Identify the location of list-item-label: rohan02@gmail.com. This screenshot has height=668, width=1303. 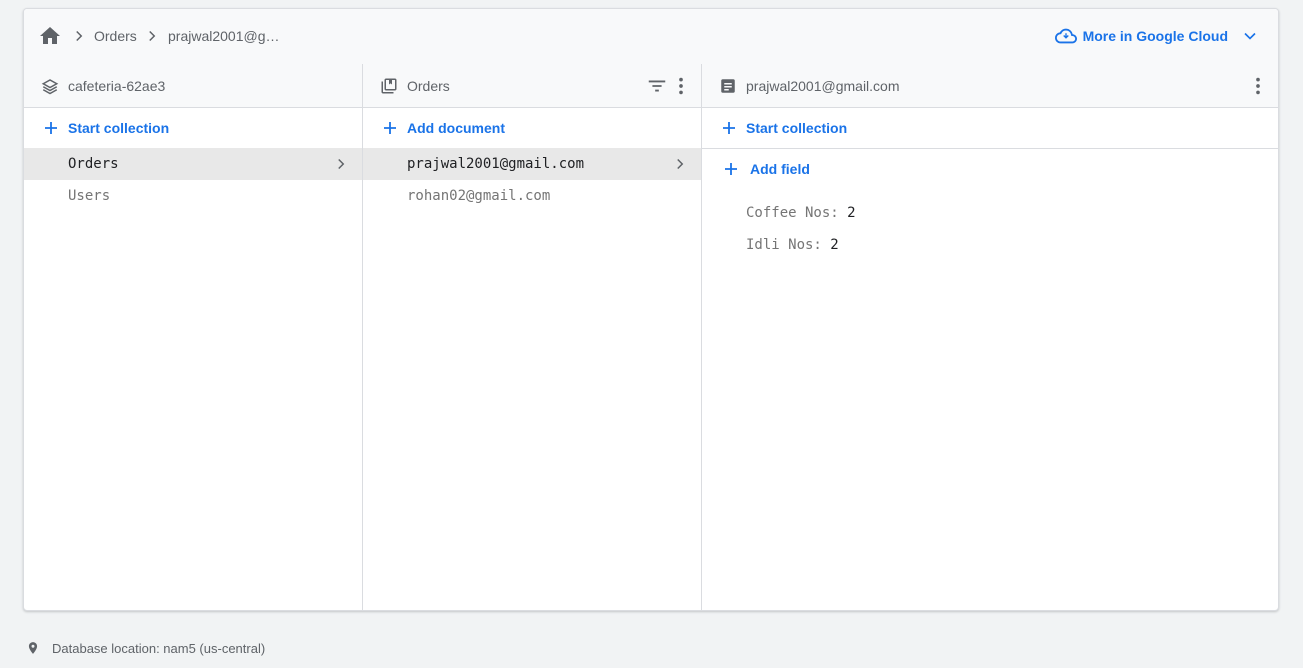
(479, 196).